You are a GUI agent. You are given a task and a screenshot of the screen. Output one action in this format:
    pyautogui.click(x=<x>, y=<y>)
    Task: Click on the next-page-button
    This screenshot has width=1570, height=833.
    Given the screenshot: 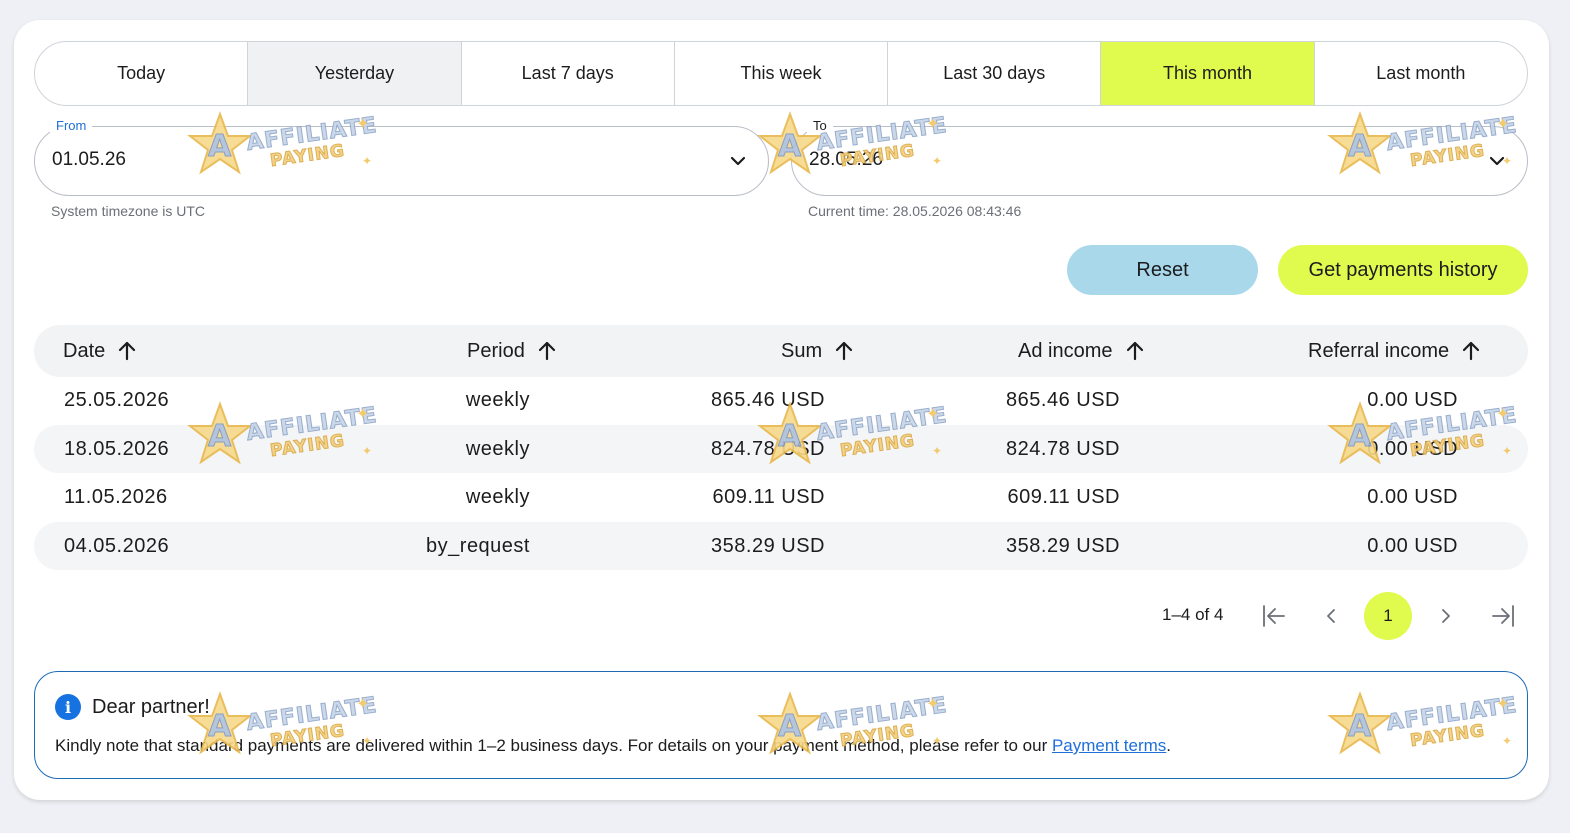 What is the action you would take?
    pyautogui.click(x=1446, y=616)
    